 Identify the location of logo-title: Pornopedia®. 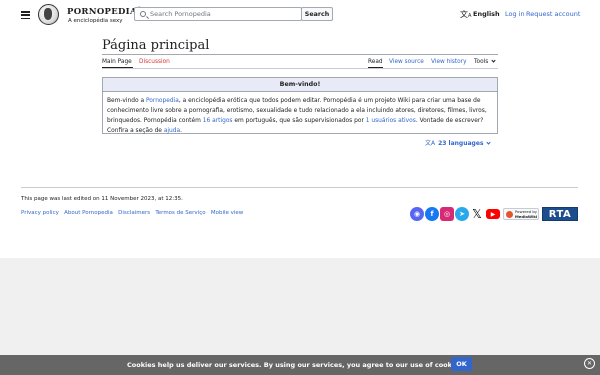
(104, 11).